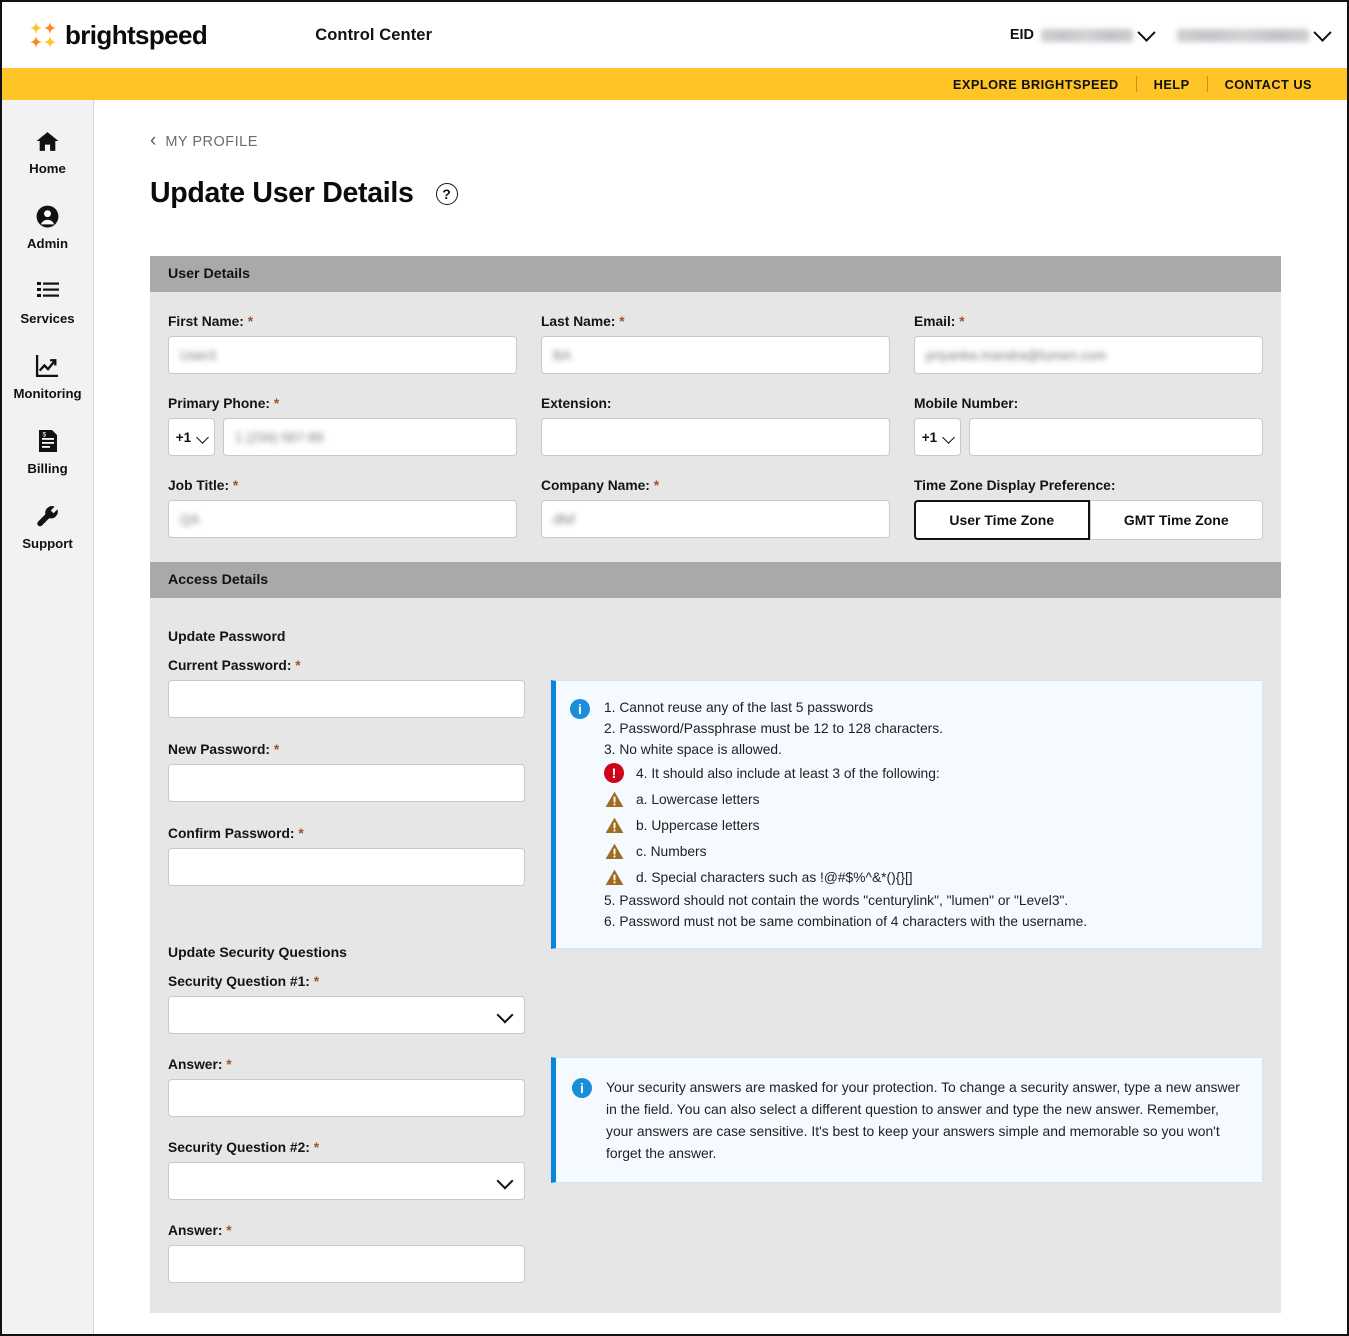 Image resolution: width=1349 pixels, height=1336 pixels. I want to click on security-question-1-label: Security Question #1: *, so click(346, 981).